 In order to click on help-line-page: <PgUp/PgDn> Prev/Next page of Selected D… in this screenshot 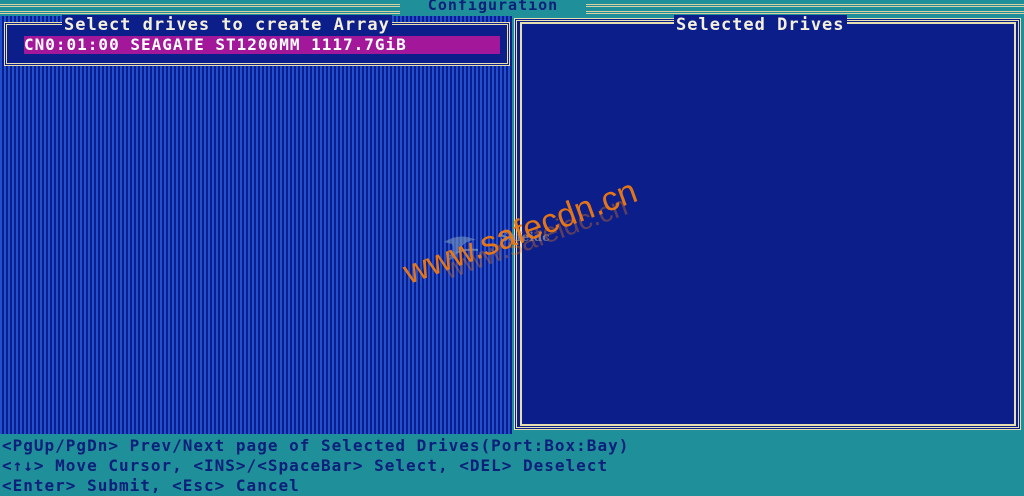, I will do `click(316, 445)`.